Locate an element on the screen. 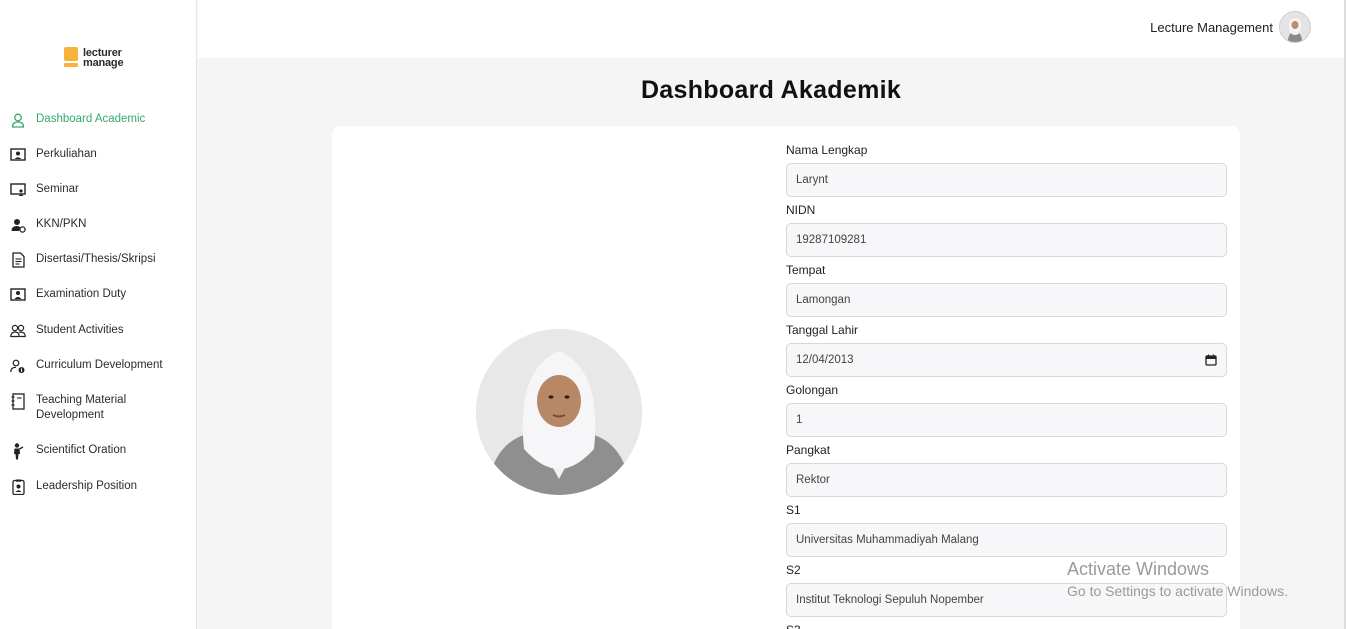  presentation-icon is located at coordinates (18, 155).